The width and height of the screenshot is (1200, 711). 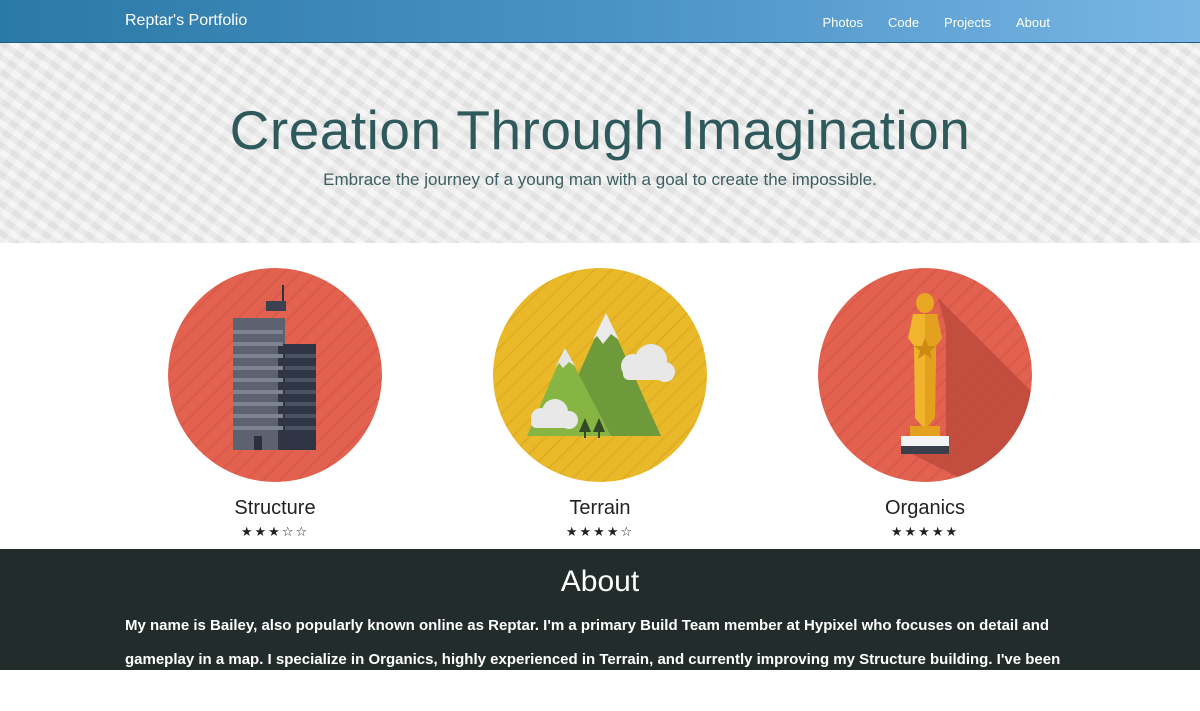 What do you see at coordinates (516, 659) in the screenshot?
I see `about-text-part: , highly experienced in` at bounding box center [516, 659].